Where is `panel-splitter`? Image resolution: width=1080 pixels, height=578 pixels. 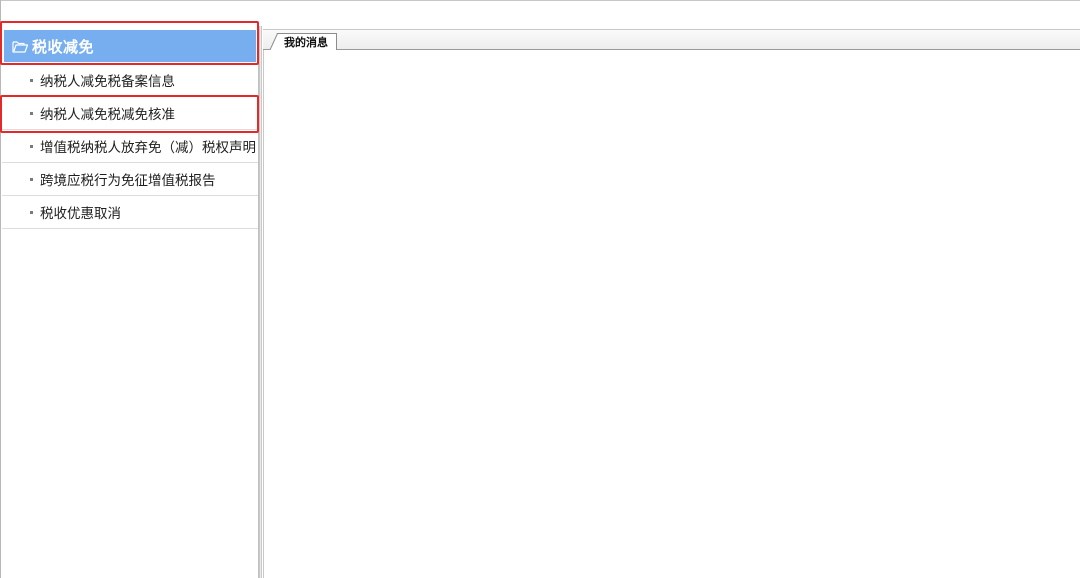 panel-splitter is located at coordinates (260, 302).